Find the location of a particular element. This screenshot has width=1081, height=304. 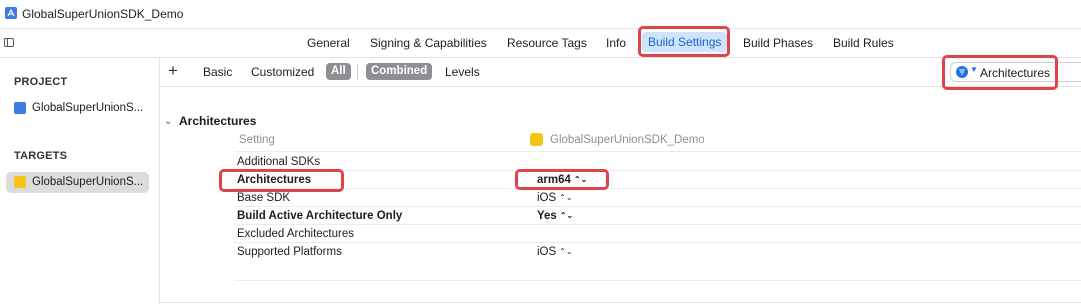

setting-value-supported-platforms: iOS ⌃⌄ is located at coordinates (555, 252).